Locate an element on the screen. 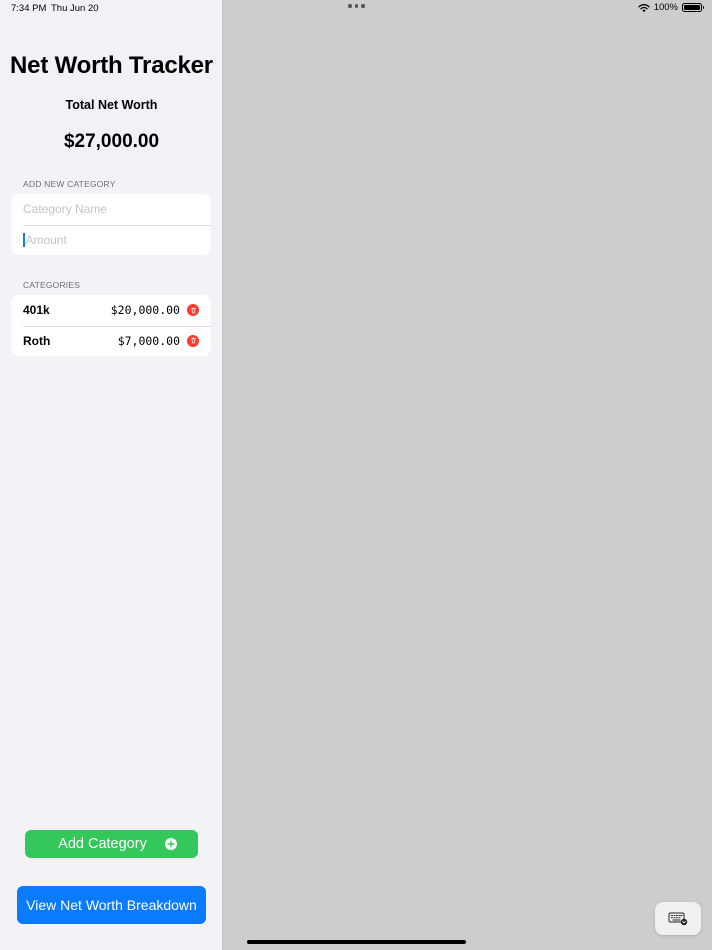  status-time: 7:34 PM is located at coordinates (29, 8).